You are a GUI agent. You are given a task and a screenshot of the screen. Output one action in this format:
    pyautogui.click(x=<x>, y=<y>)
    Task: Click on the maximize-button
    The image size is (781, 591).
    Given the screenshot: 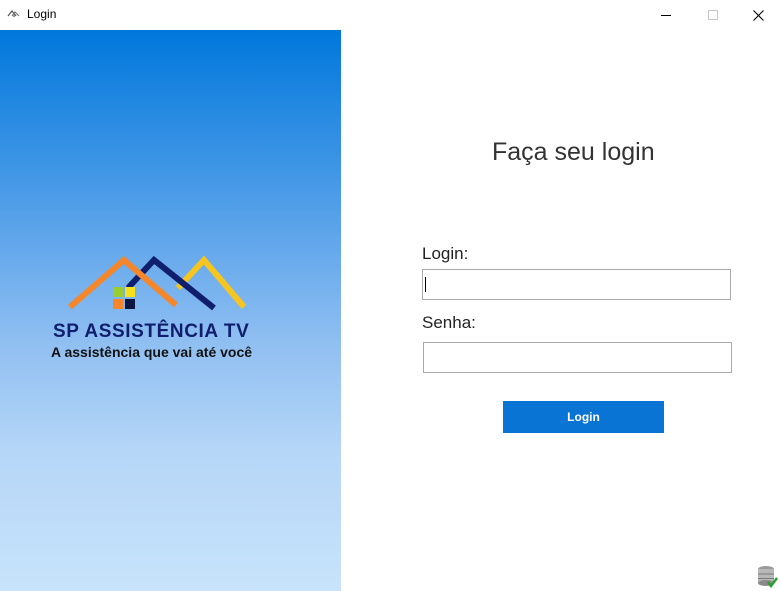 What is the action you would take?
    pyautogui.click(x=713, y=15)
    